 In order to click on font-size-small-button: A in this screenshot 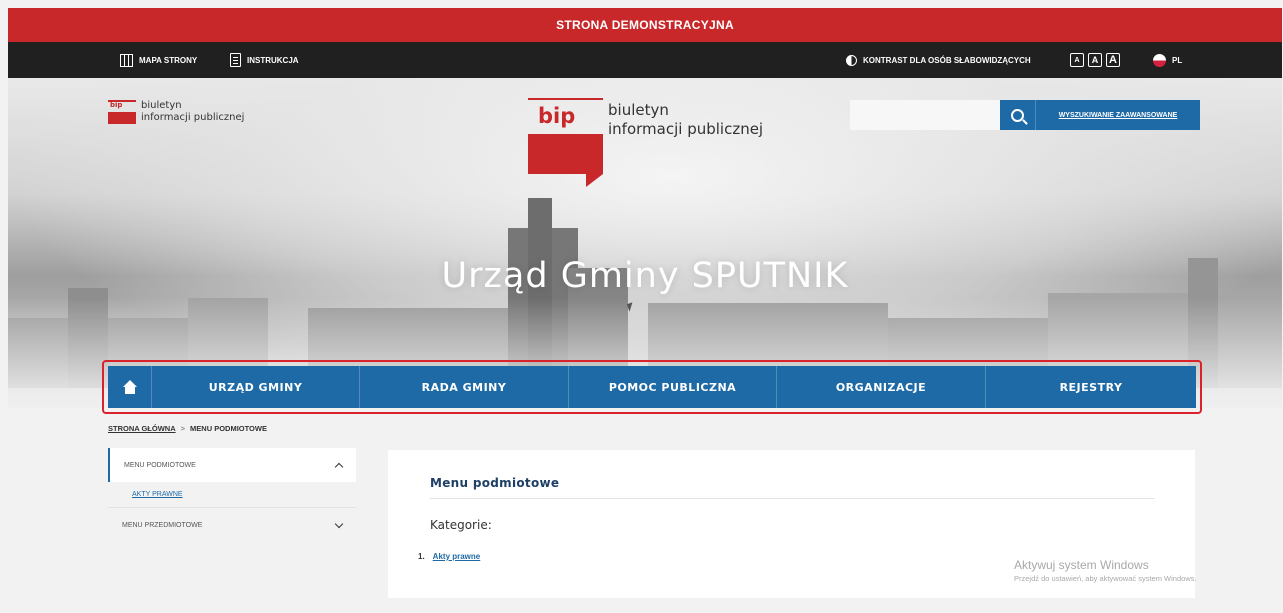, I will do `click(1077, 60)`.